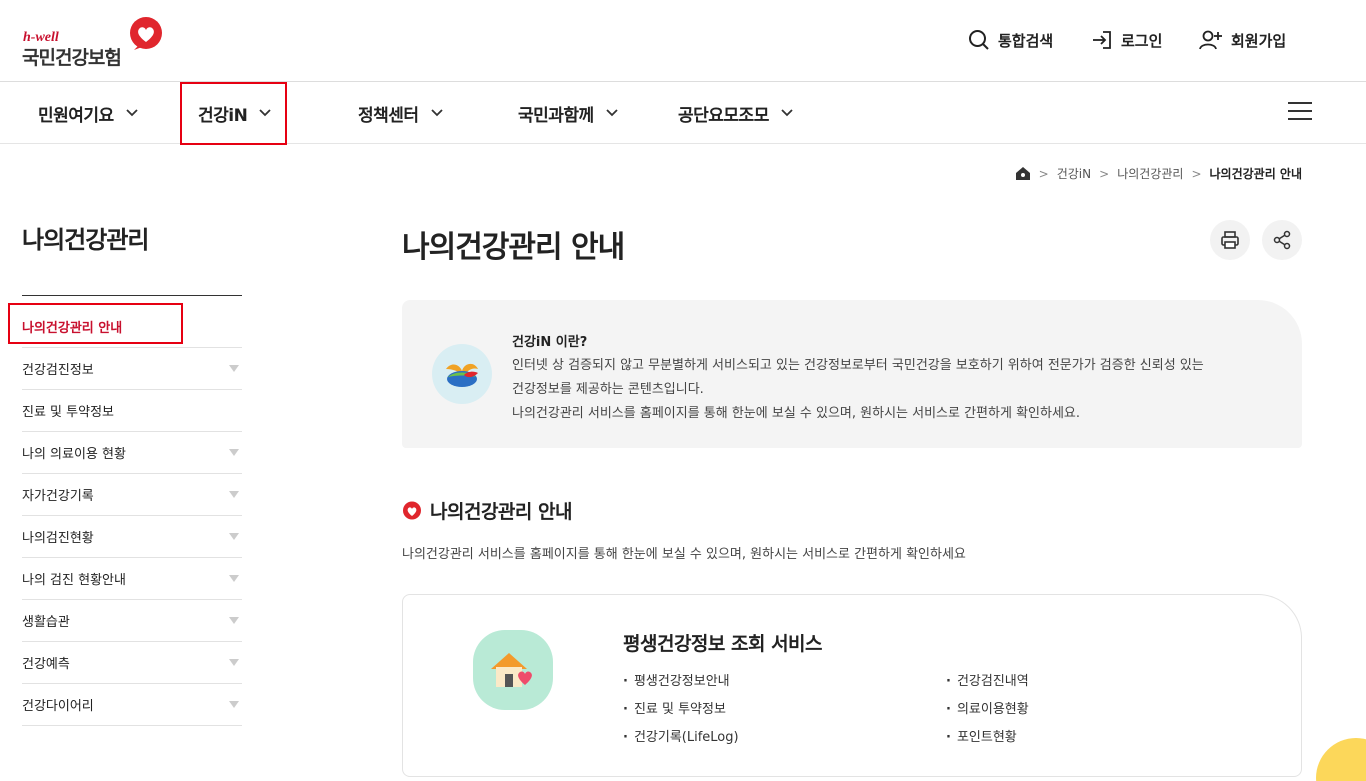 The image size is (1366, 781). I want to click on floating-decoration, so click(1341, 759).